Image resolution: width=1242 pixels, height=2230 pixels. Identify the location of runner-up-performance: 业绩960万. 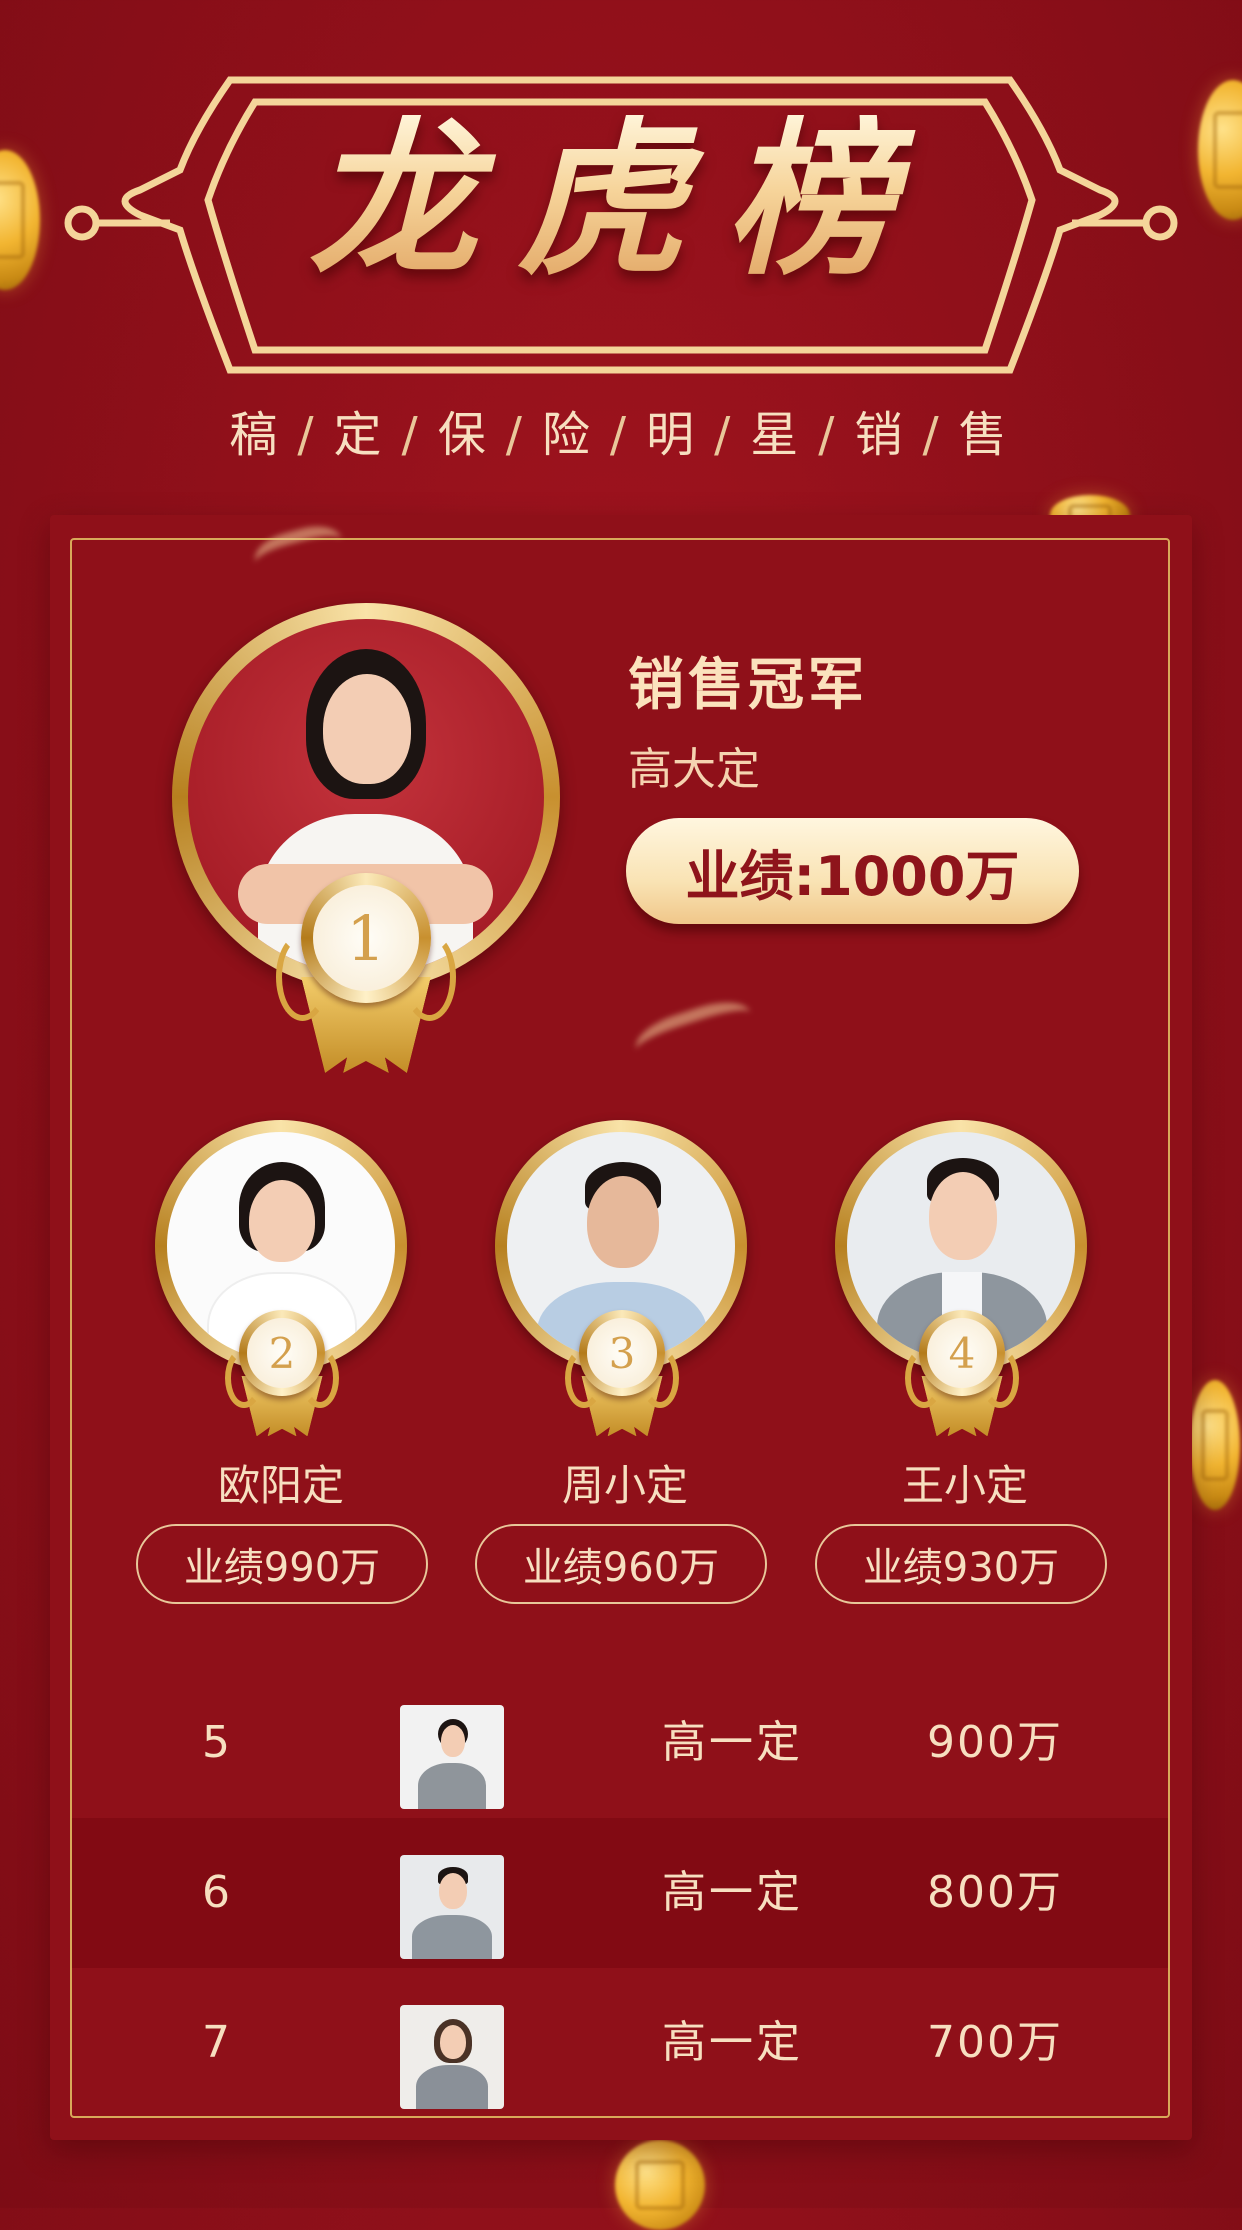
(621, 1564).